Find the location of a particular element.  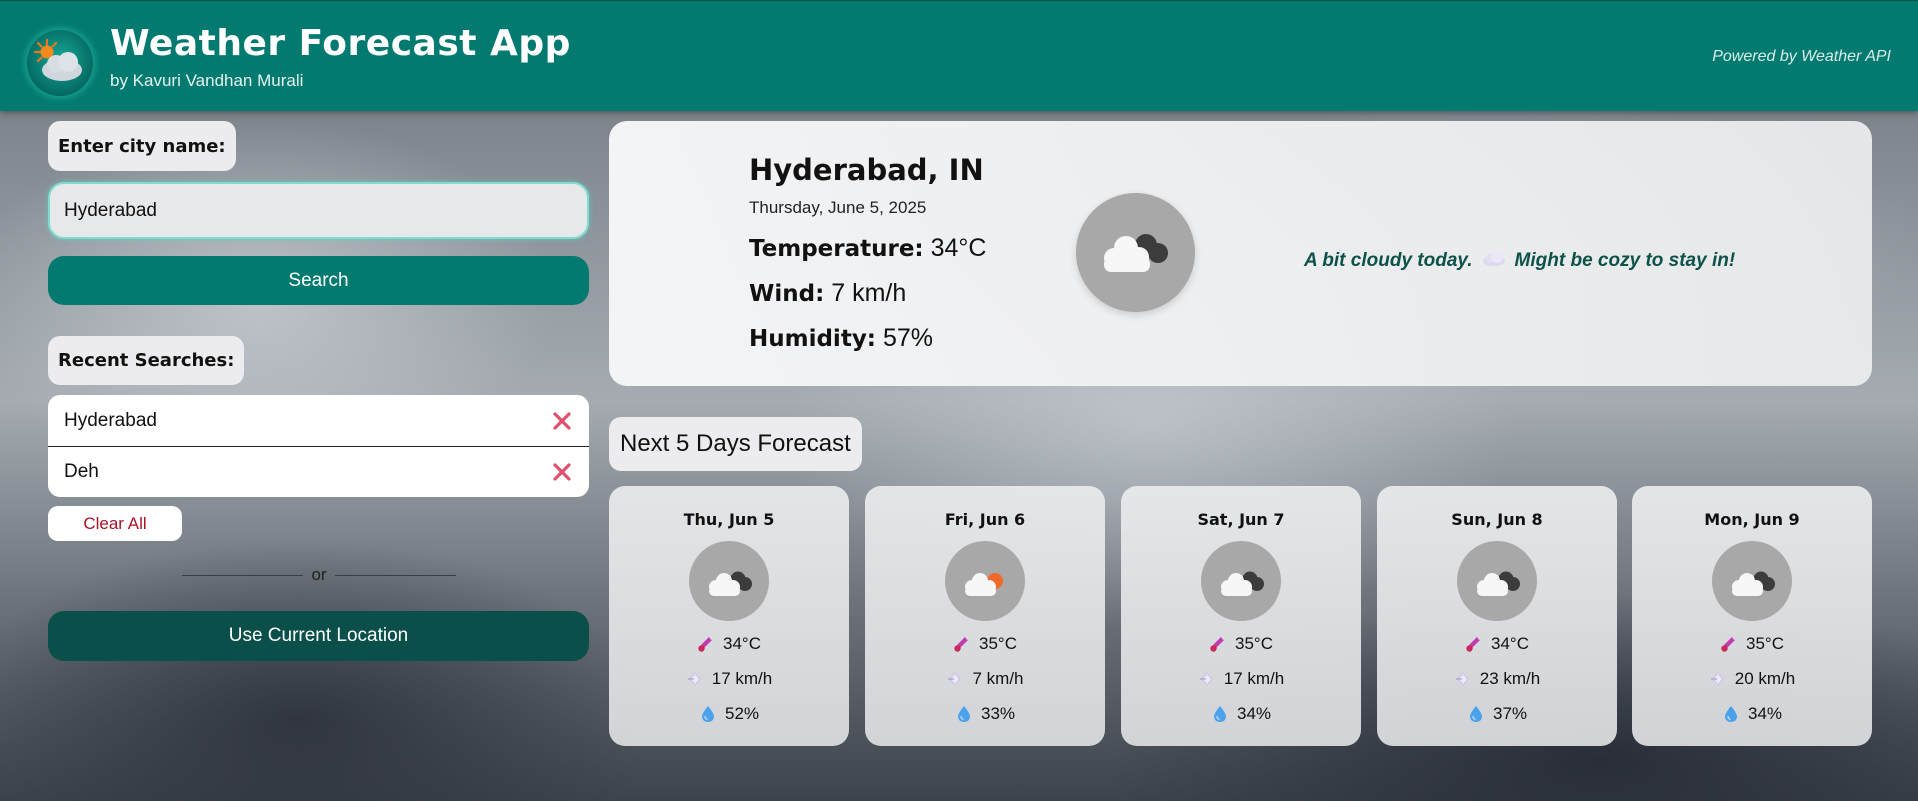

forecast-card: Sat, Jun 7 35°C 17 km/h 34% is located at coordinates (1241, 616).